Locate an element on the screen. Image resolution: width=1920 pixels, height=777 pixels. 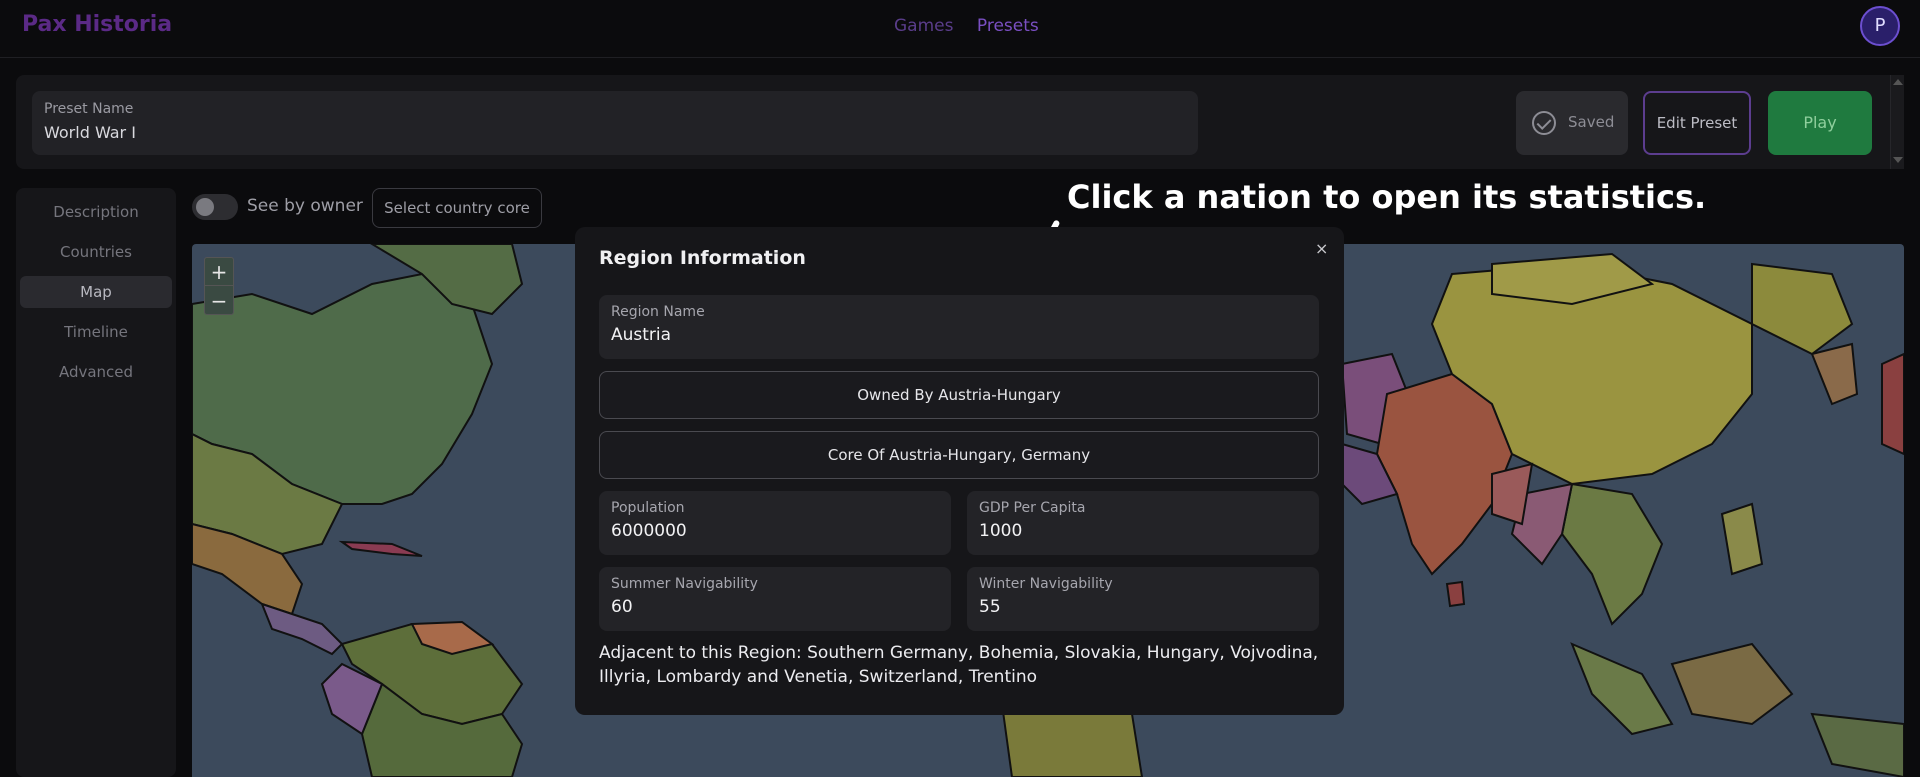
sidebar-item-description: Description is located at coordinates (96, 212).